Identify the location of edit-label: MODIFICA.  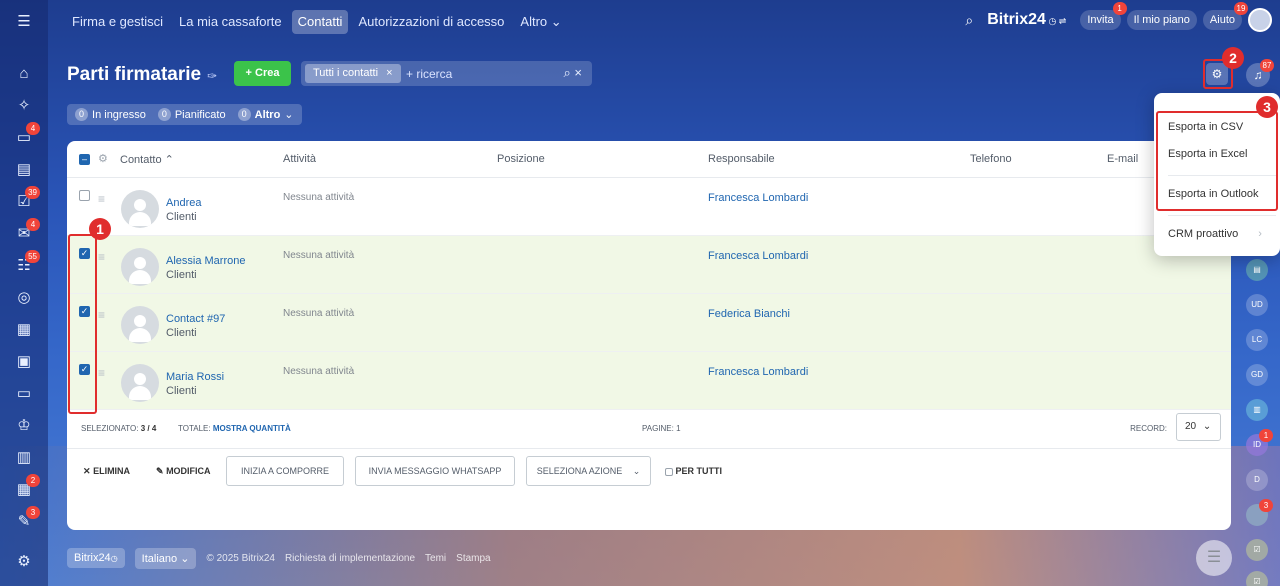
(188, 471).